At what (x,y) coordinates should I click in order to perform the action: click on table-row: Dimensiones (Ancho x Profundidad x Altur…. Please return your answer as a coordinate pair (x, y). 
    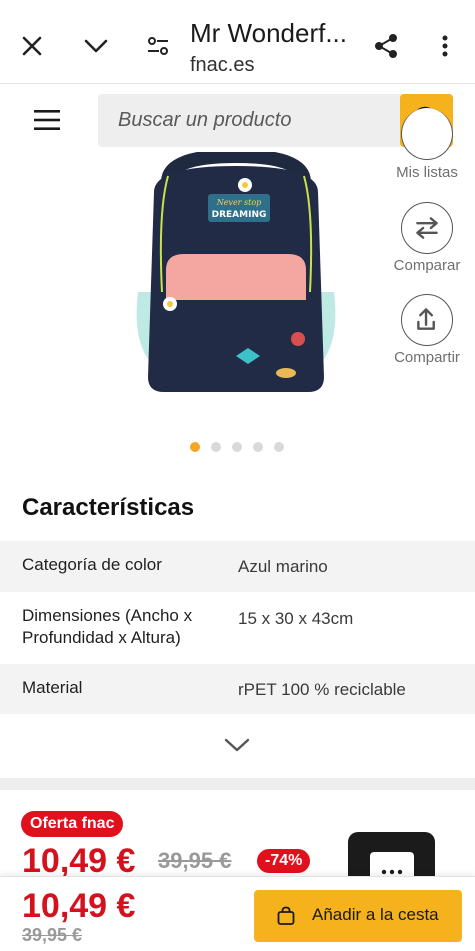
    Looking at the image, I should click on (237, 628).